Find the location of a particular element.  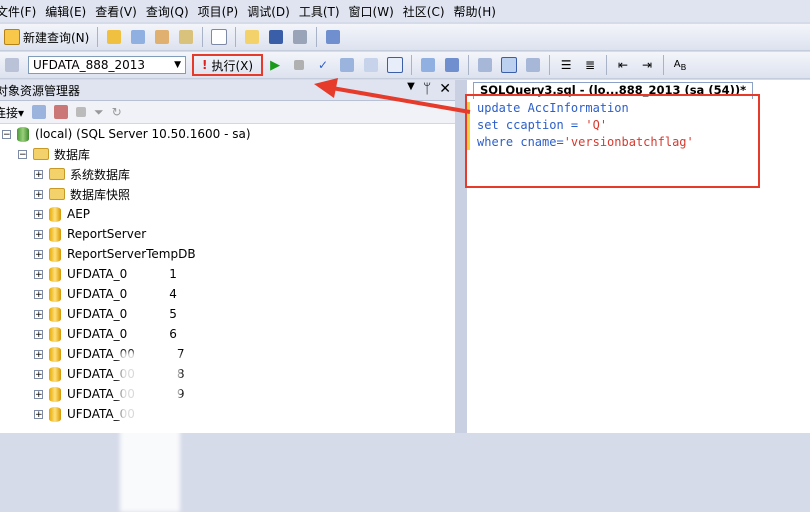

connect-button is located at coordinates (12, 65).